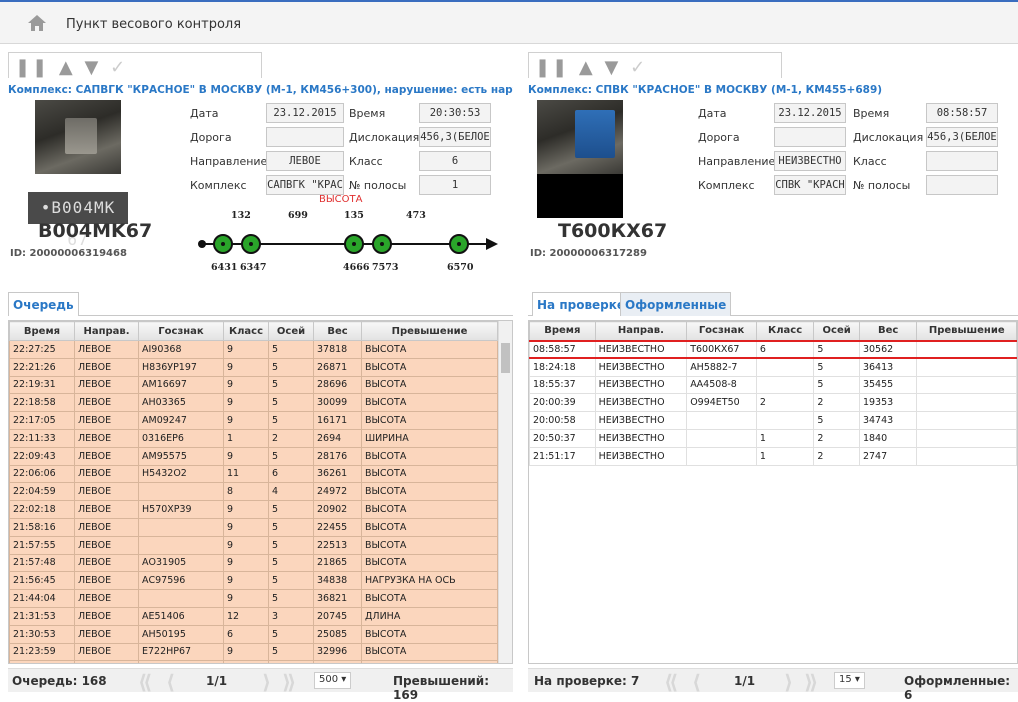 The image size is (1018, 702). What do you see at coordinates (888, 403) in the screenshot?
I see `table-cell: 19353` at bounding box center [888, 403].